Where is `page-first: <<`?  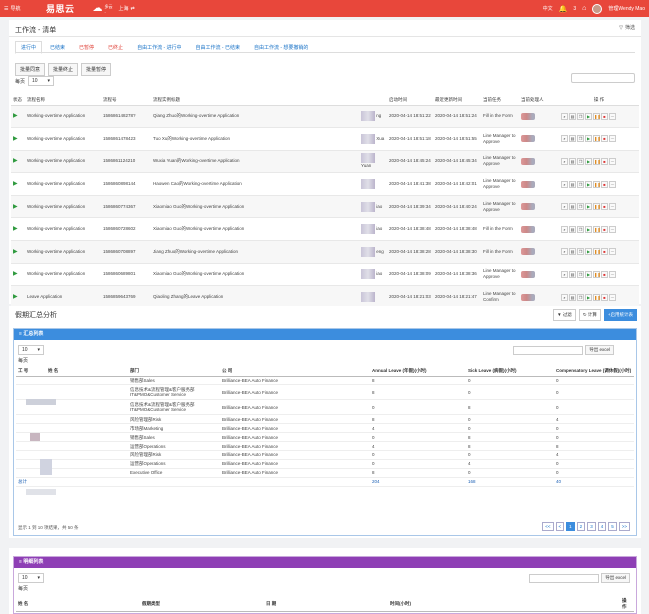 page-first: << is located at coordinates (548, 526).